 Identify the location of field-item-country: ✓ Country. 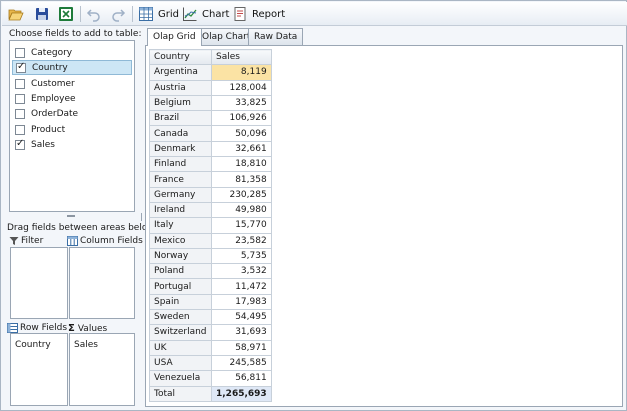
(72, 67).